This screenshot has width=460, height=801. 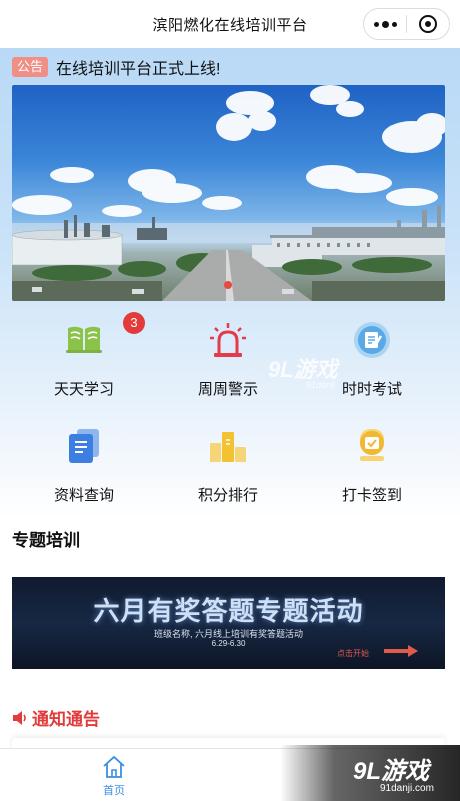 What do you see at coordinates (134, 323) in the screenshot?
I see `unread-count-badge: 3` at bounding box center [134, 323].